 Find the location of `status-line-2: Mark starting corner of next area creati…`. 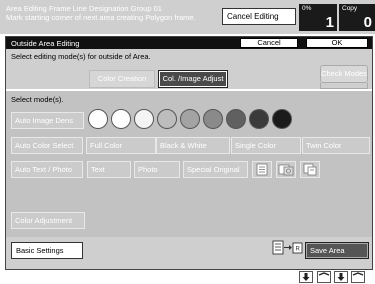

status-line-2: Mark starting corner of next area creati… is located at coordinates (101, 17).